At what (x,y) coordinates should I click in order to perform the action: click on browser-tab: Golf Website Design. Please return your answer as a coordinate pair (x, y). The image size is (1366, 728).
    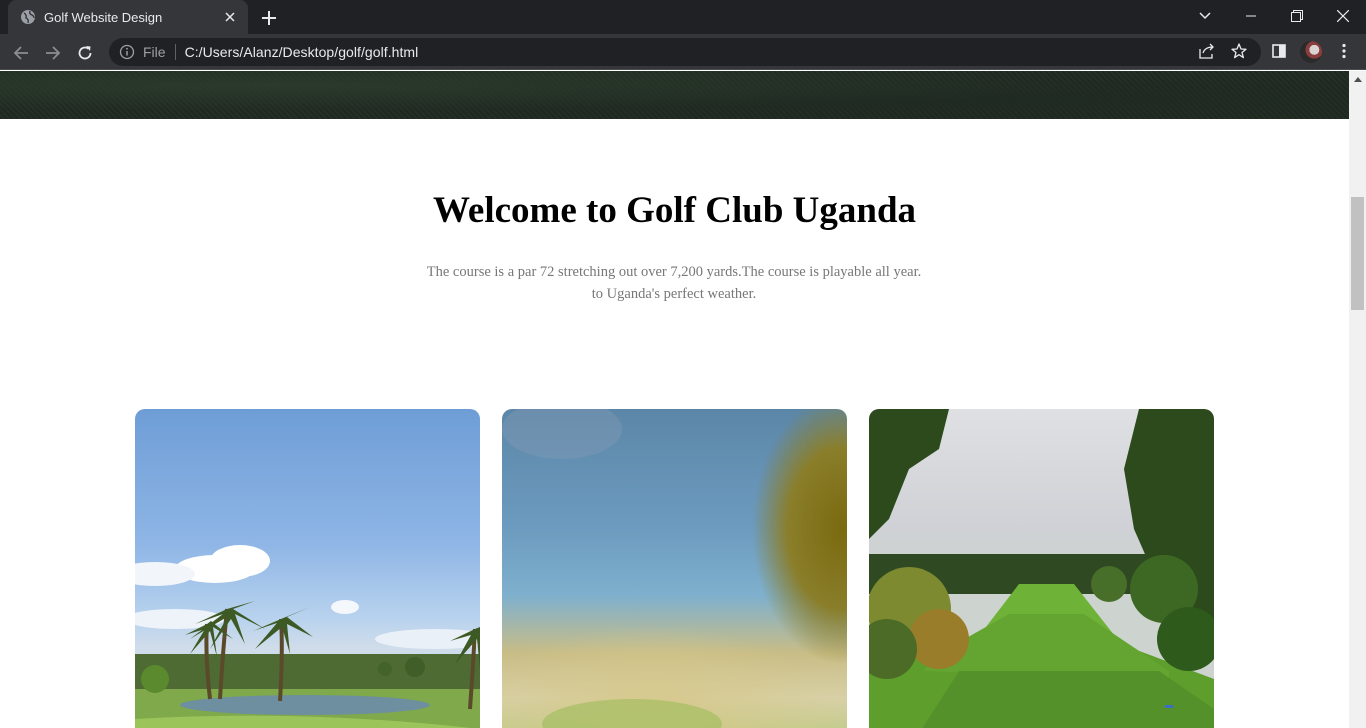
    Looking at the image, I should click on (128, 17).